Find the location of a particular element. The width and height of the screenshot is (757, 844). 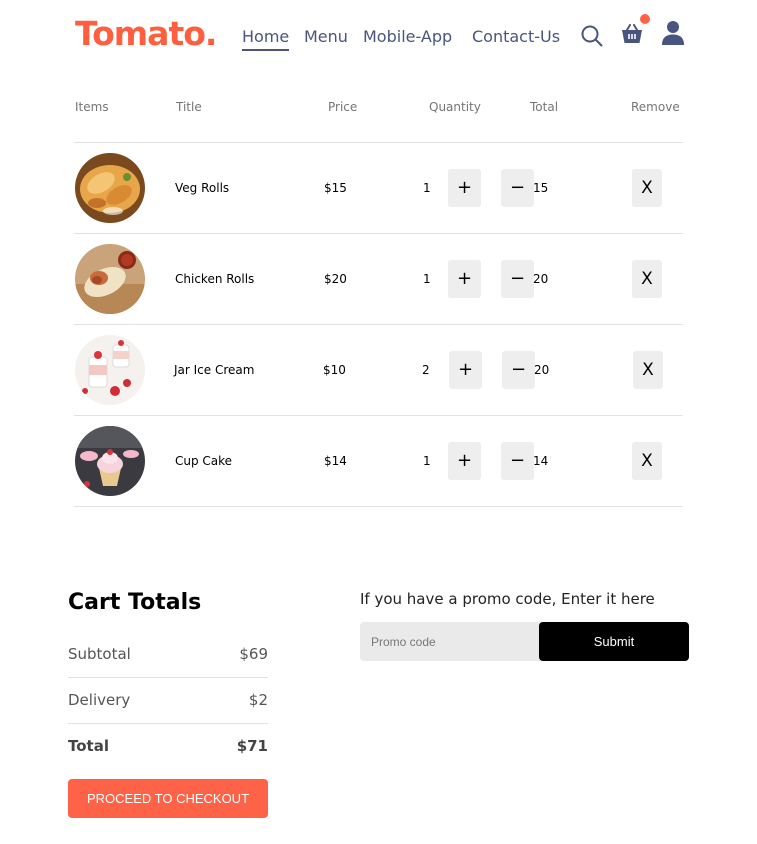

cart-row: Cup Cake $14 1 + − 14 X is located at coordinates (378, 461).